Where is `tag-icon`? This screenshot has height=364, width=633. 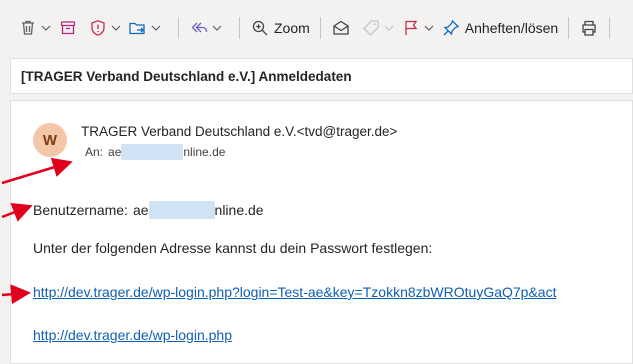 tag-icon is located at coordinates (371, 28).